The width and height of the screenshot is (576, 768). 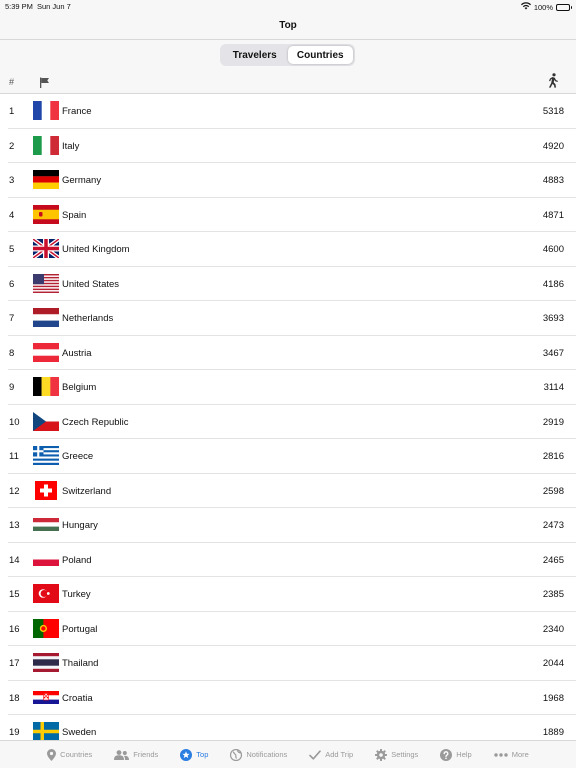 I want to click on tab-settings: Settings, so click(x=396, y=754).